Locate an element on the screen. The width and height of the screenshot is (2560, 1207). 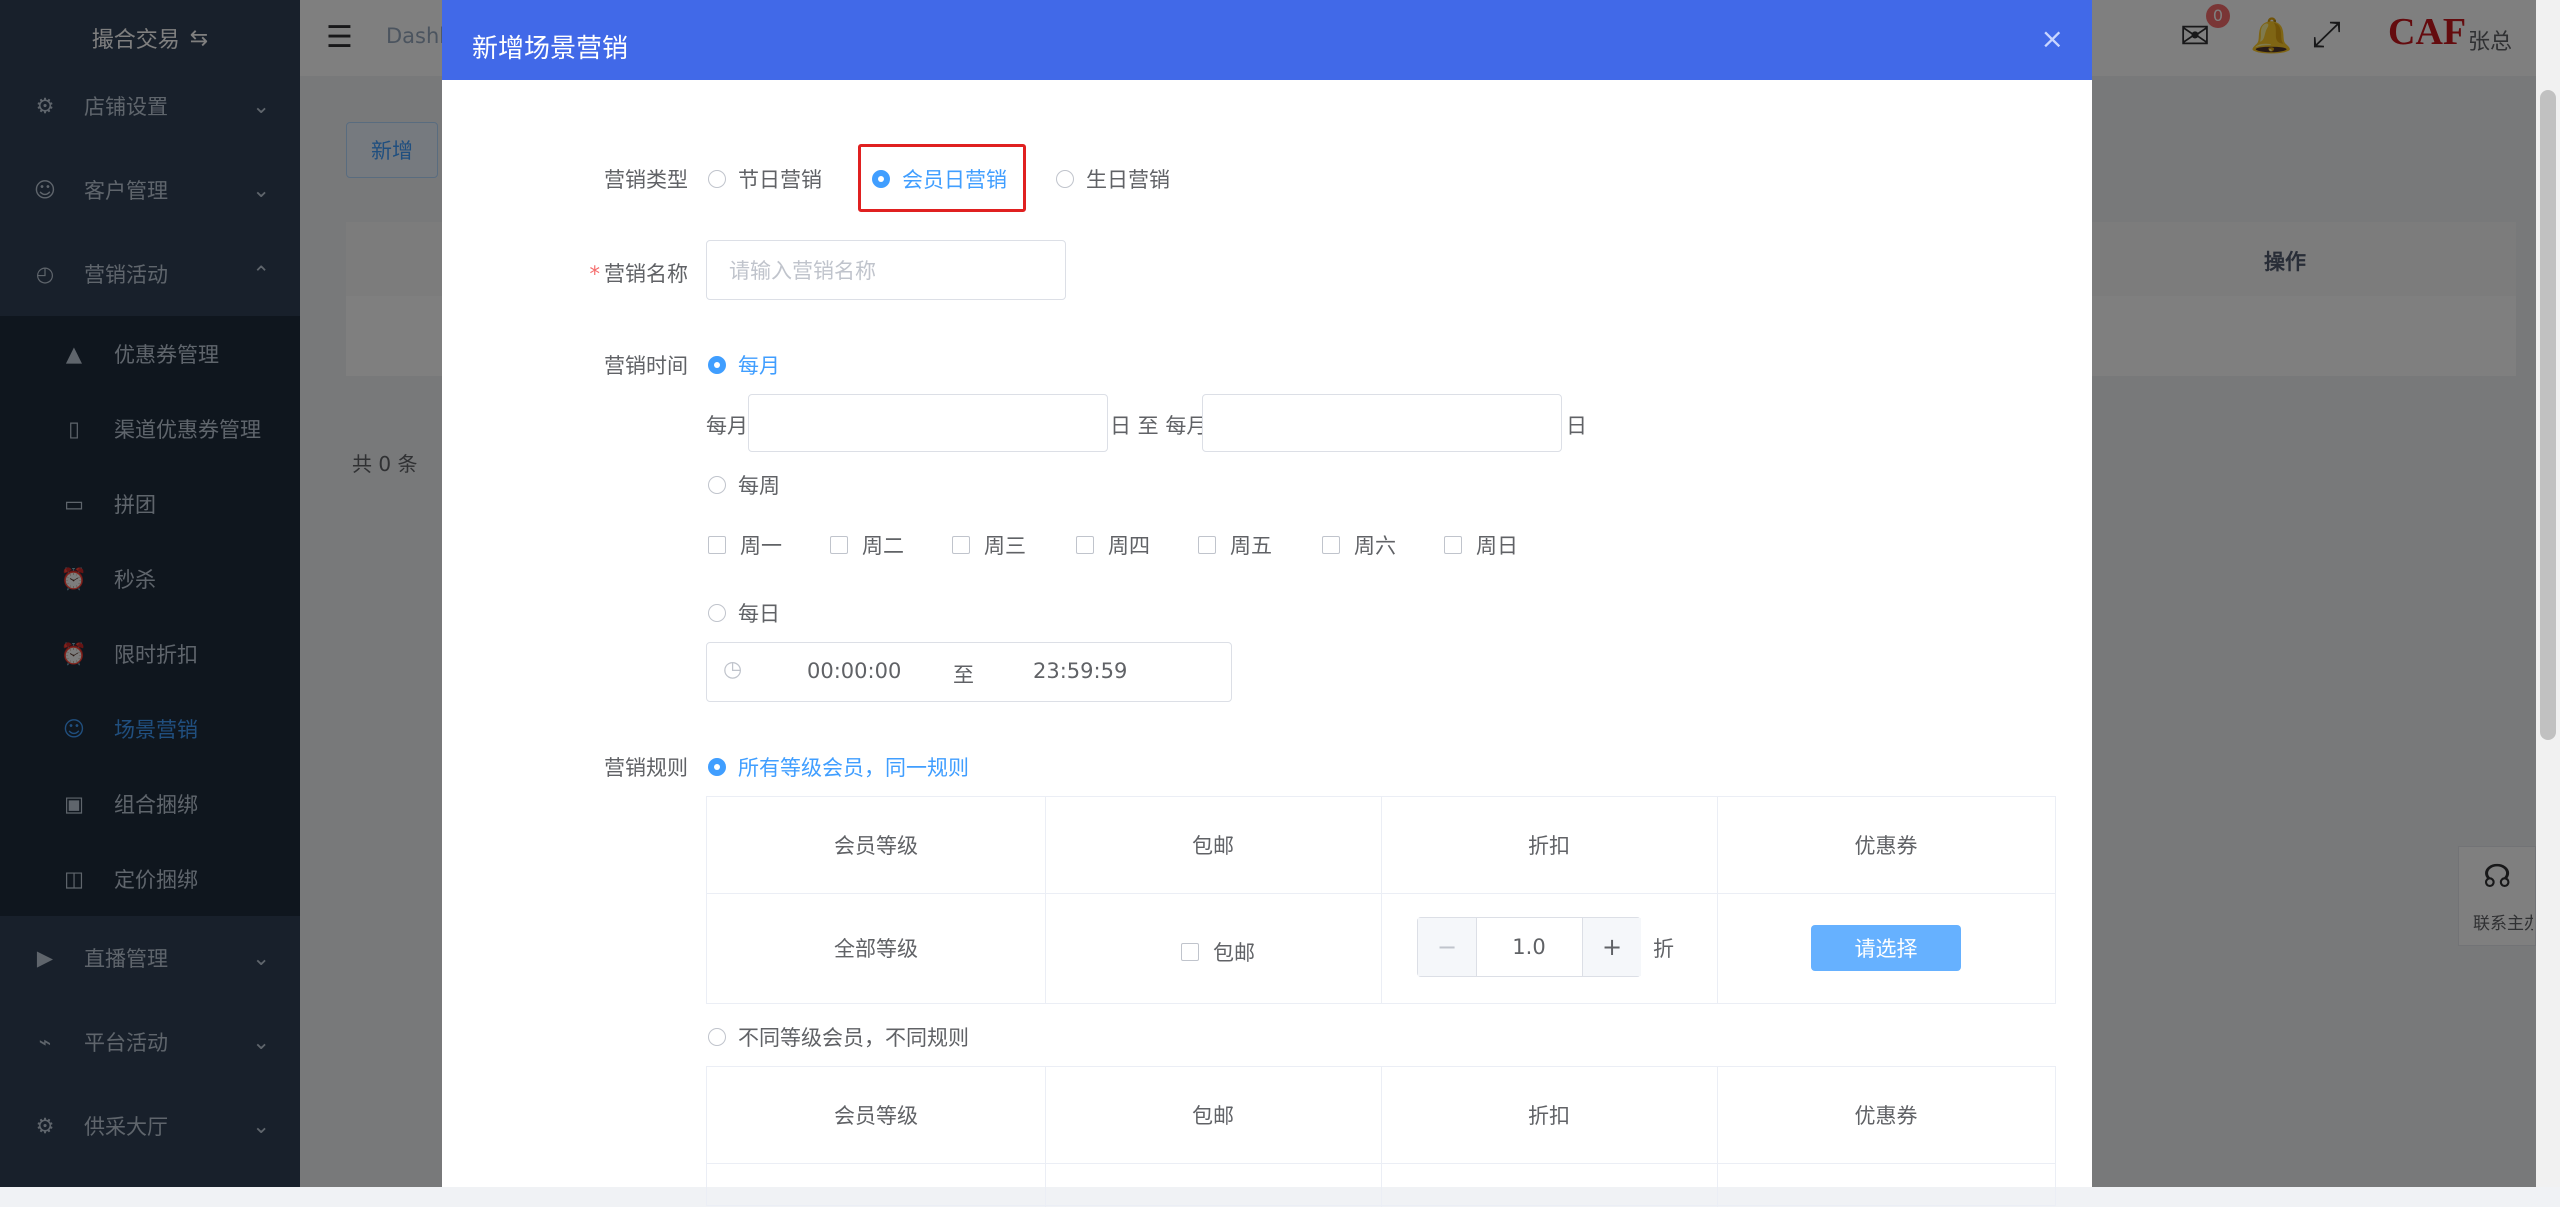
checkbox-thu: 周四 is located at coordinates (1113, 545).